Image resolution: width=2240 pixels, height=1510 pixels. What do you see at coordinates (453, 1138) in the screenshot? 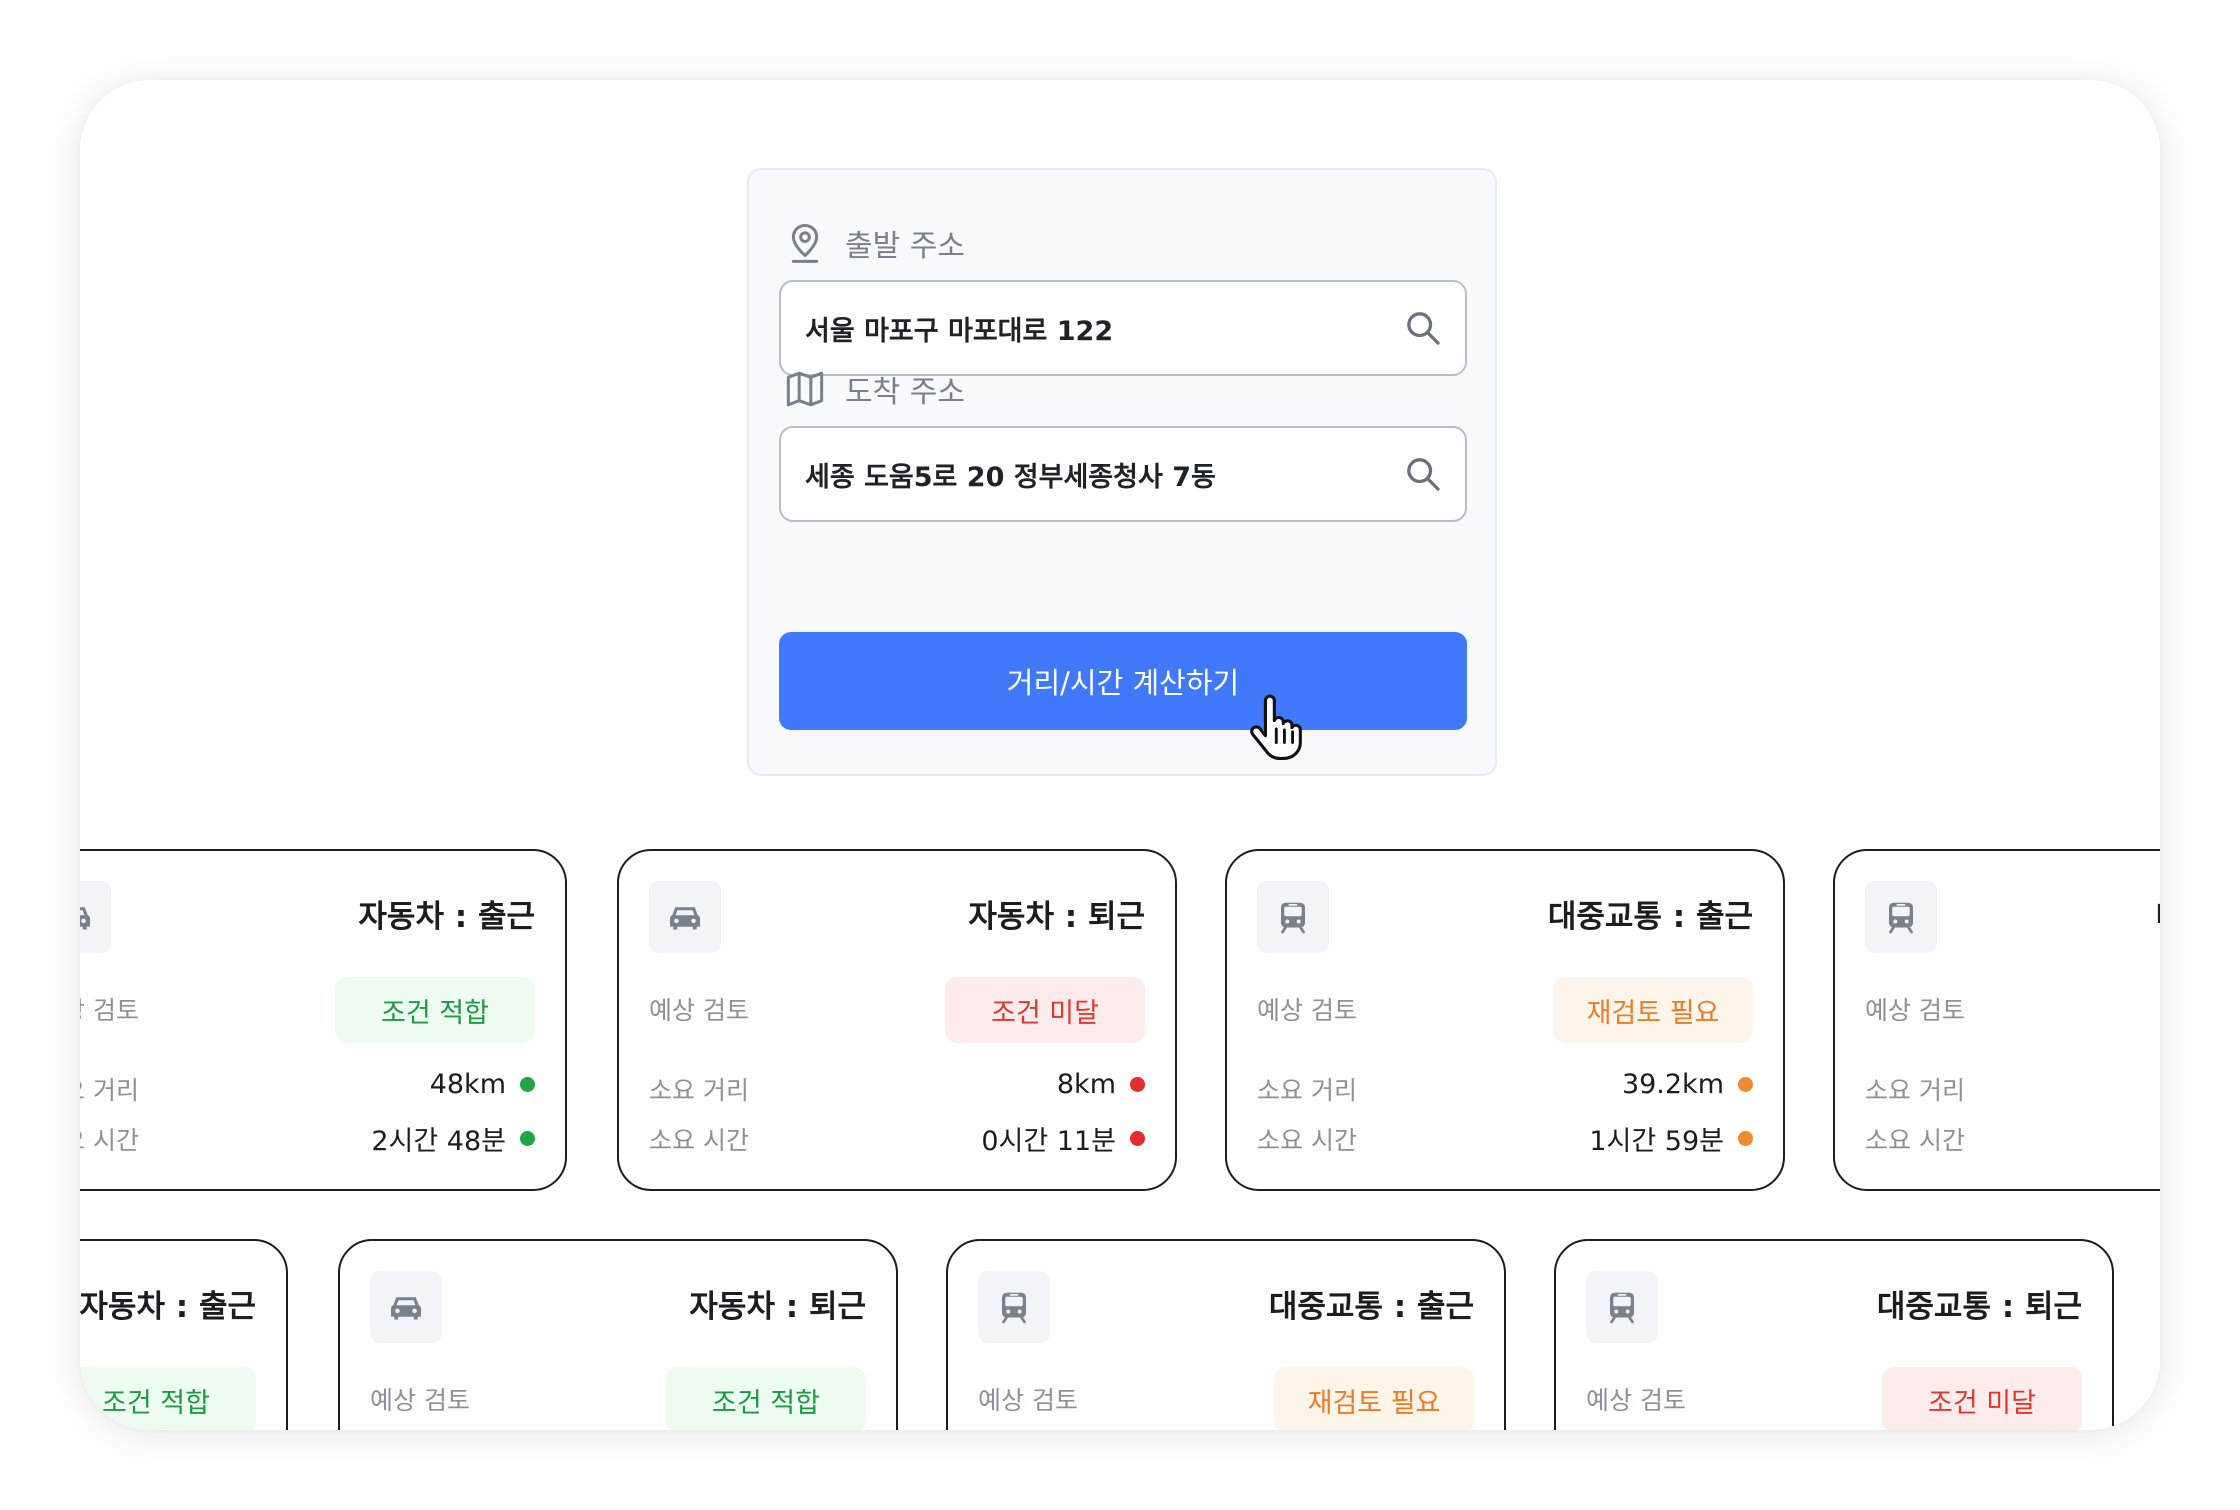
I see `time-value: 2시간 48분` at bounding box center [453, 1138].